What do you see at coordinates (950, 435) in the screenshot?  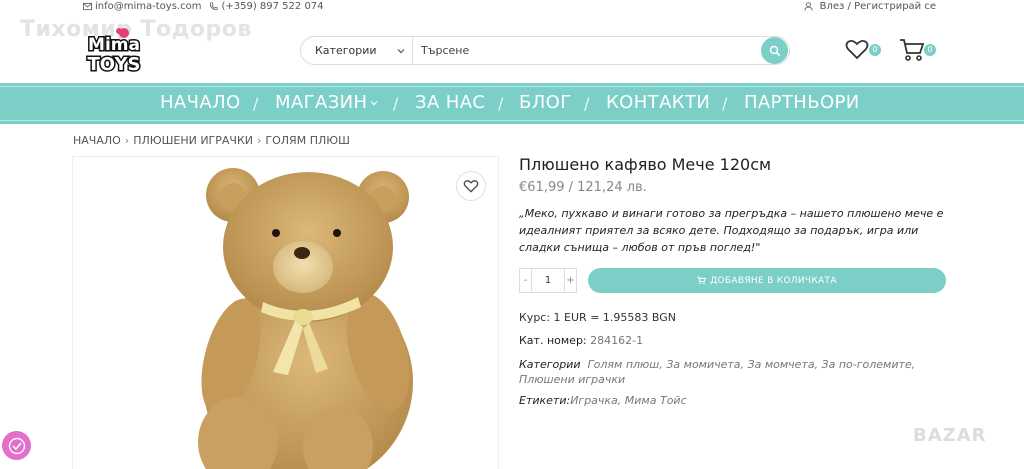 I see `bazar-watermark: BAZAR` at bounding box center [950, 435].